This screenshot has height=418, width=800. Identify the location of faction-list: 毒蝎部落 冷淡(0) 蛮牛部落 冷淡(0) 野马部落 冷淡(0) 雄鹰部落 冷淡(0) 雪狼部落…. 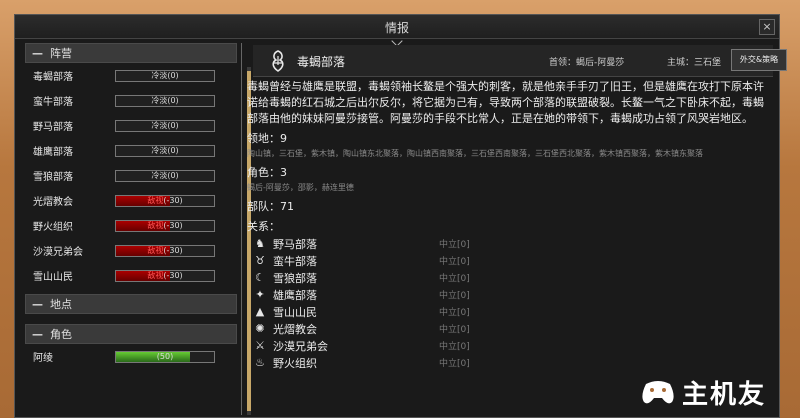
(131, 175).